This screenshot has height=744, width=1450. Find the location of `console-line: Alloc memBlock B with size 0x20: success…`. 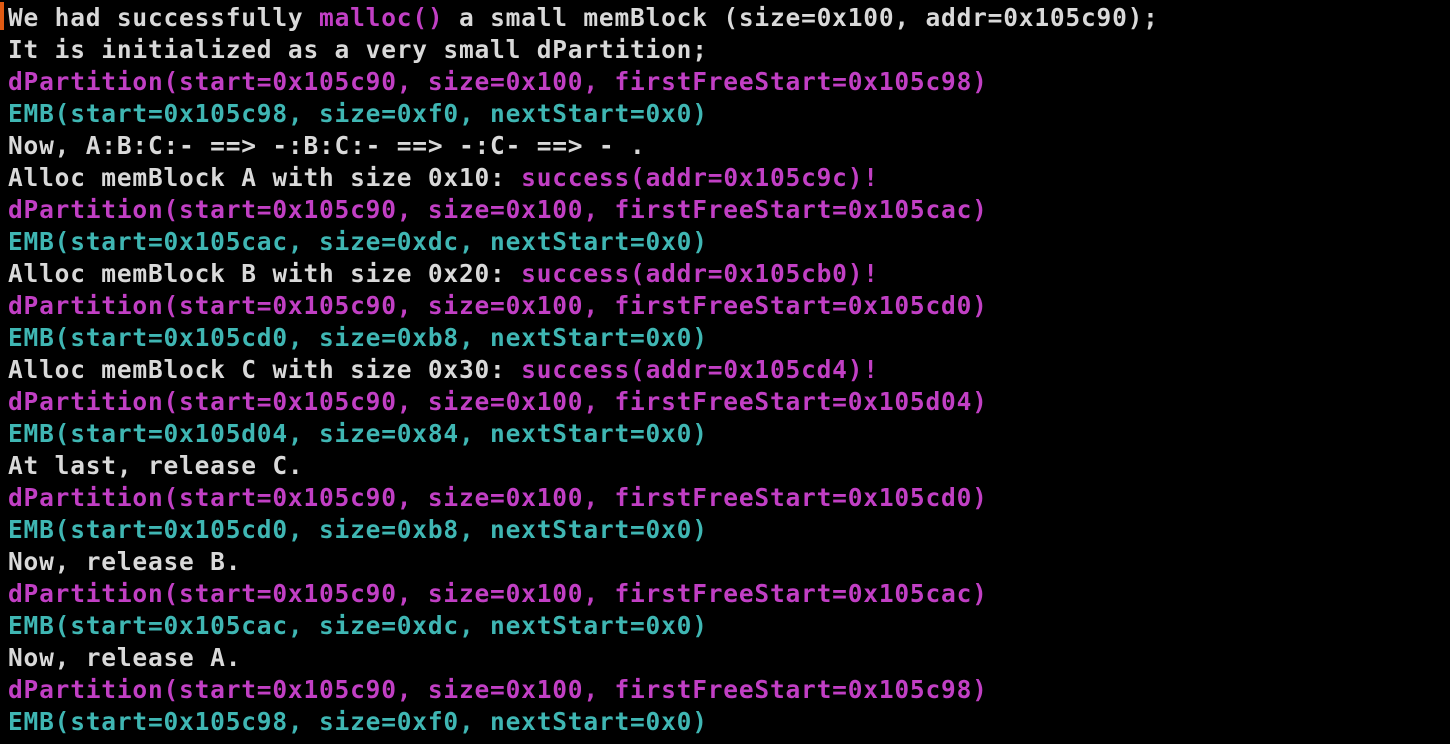

console-line: Alloc memBlock B with size 0x20: success… is located at coordinates (723, 274).